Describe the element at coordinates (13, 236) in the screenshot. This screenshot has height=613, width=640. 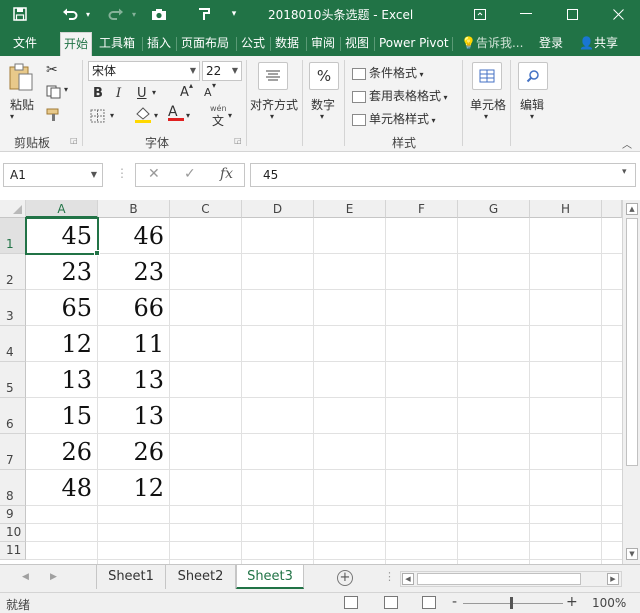
I see `row-header-1: 1` at that location.